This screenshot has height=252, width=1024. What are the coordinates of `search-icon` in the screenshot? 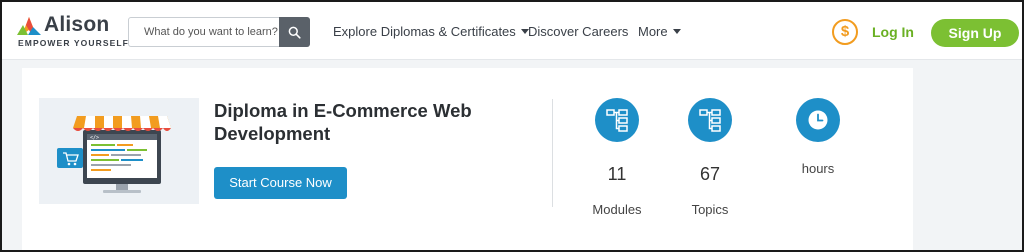 It's located at (294, 32).